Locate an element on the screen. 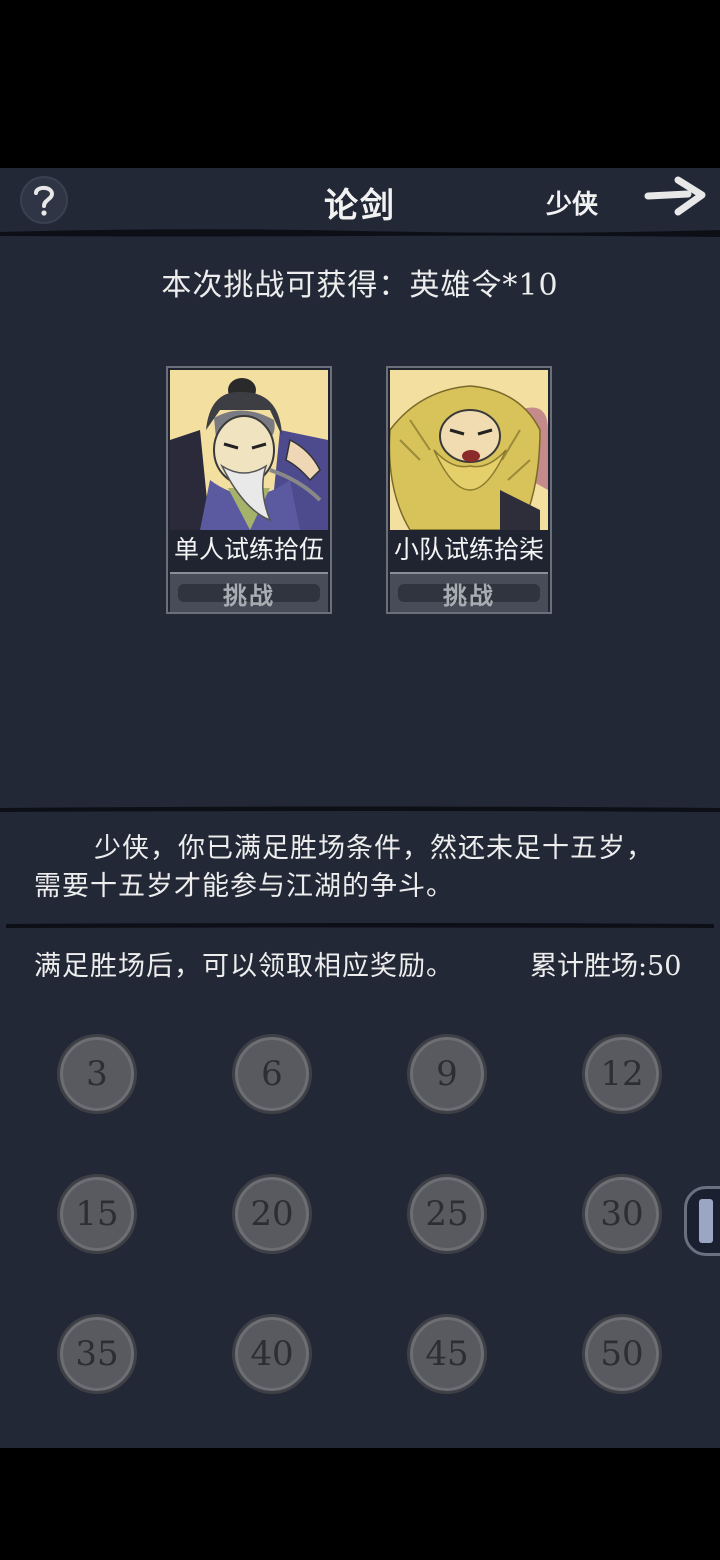 The image size is (720, 1560). milestone-reward: 40 is located at coordinates (272, 1354).